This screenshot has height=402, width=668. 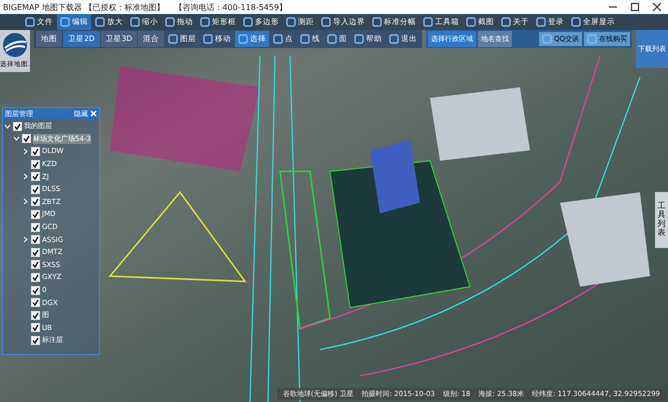 I want to click on window-title: BIGEMAP 地图下载器 【已授权：标准地图】, so click(x=83, y=7).